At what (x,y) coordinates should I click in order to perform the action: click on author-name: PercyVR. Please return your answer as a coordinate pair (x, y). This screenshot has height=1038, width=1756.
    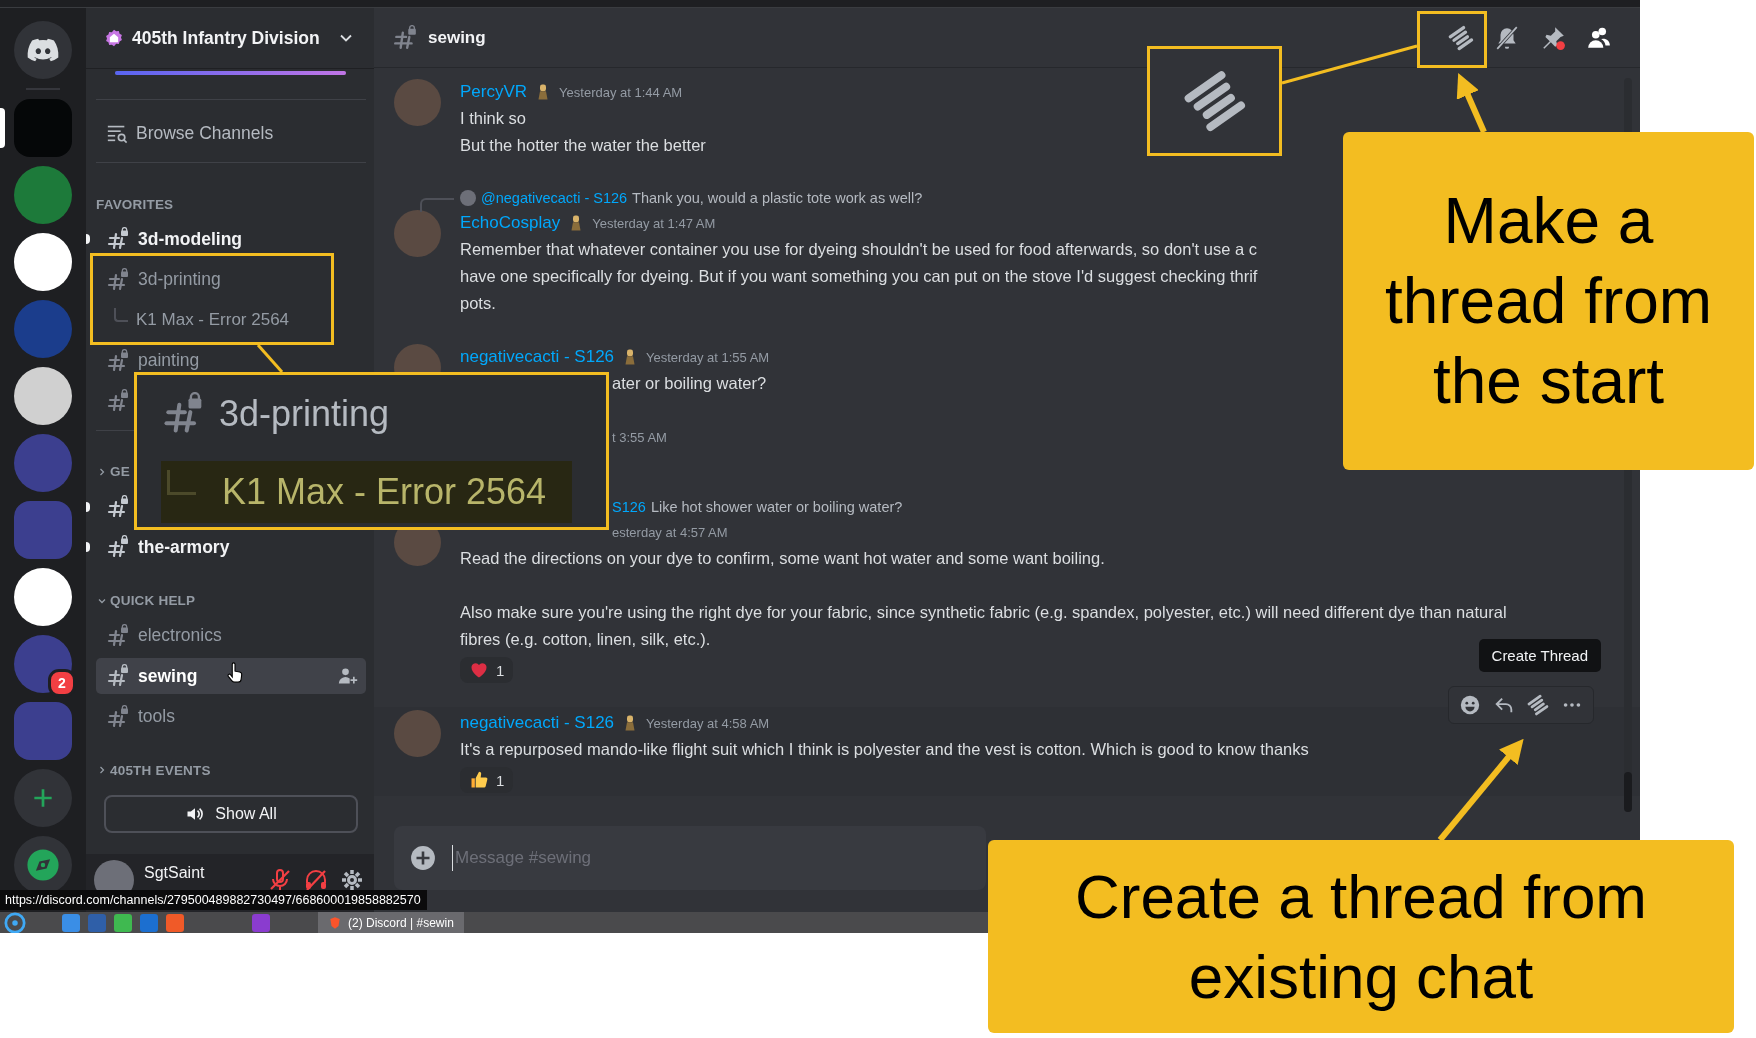
    Looking at the image, I should click on (494, 92).